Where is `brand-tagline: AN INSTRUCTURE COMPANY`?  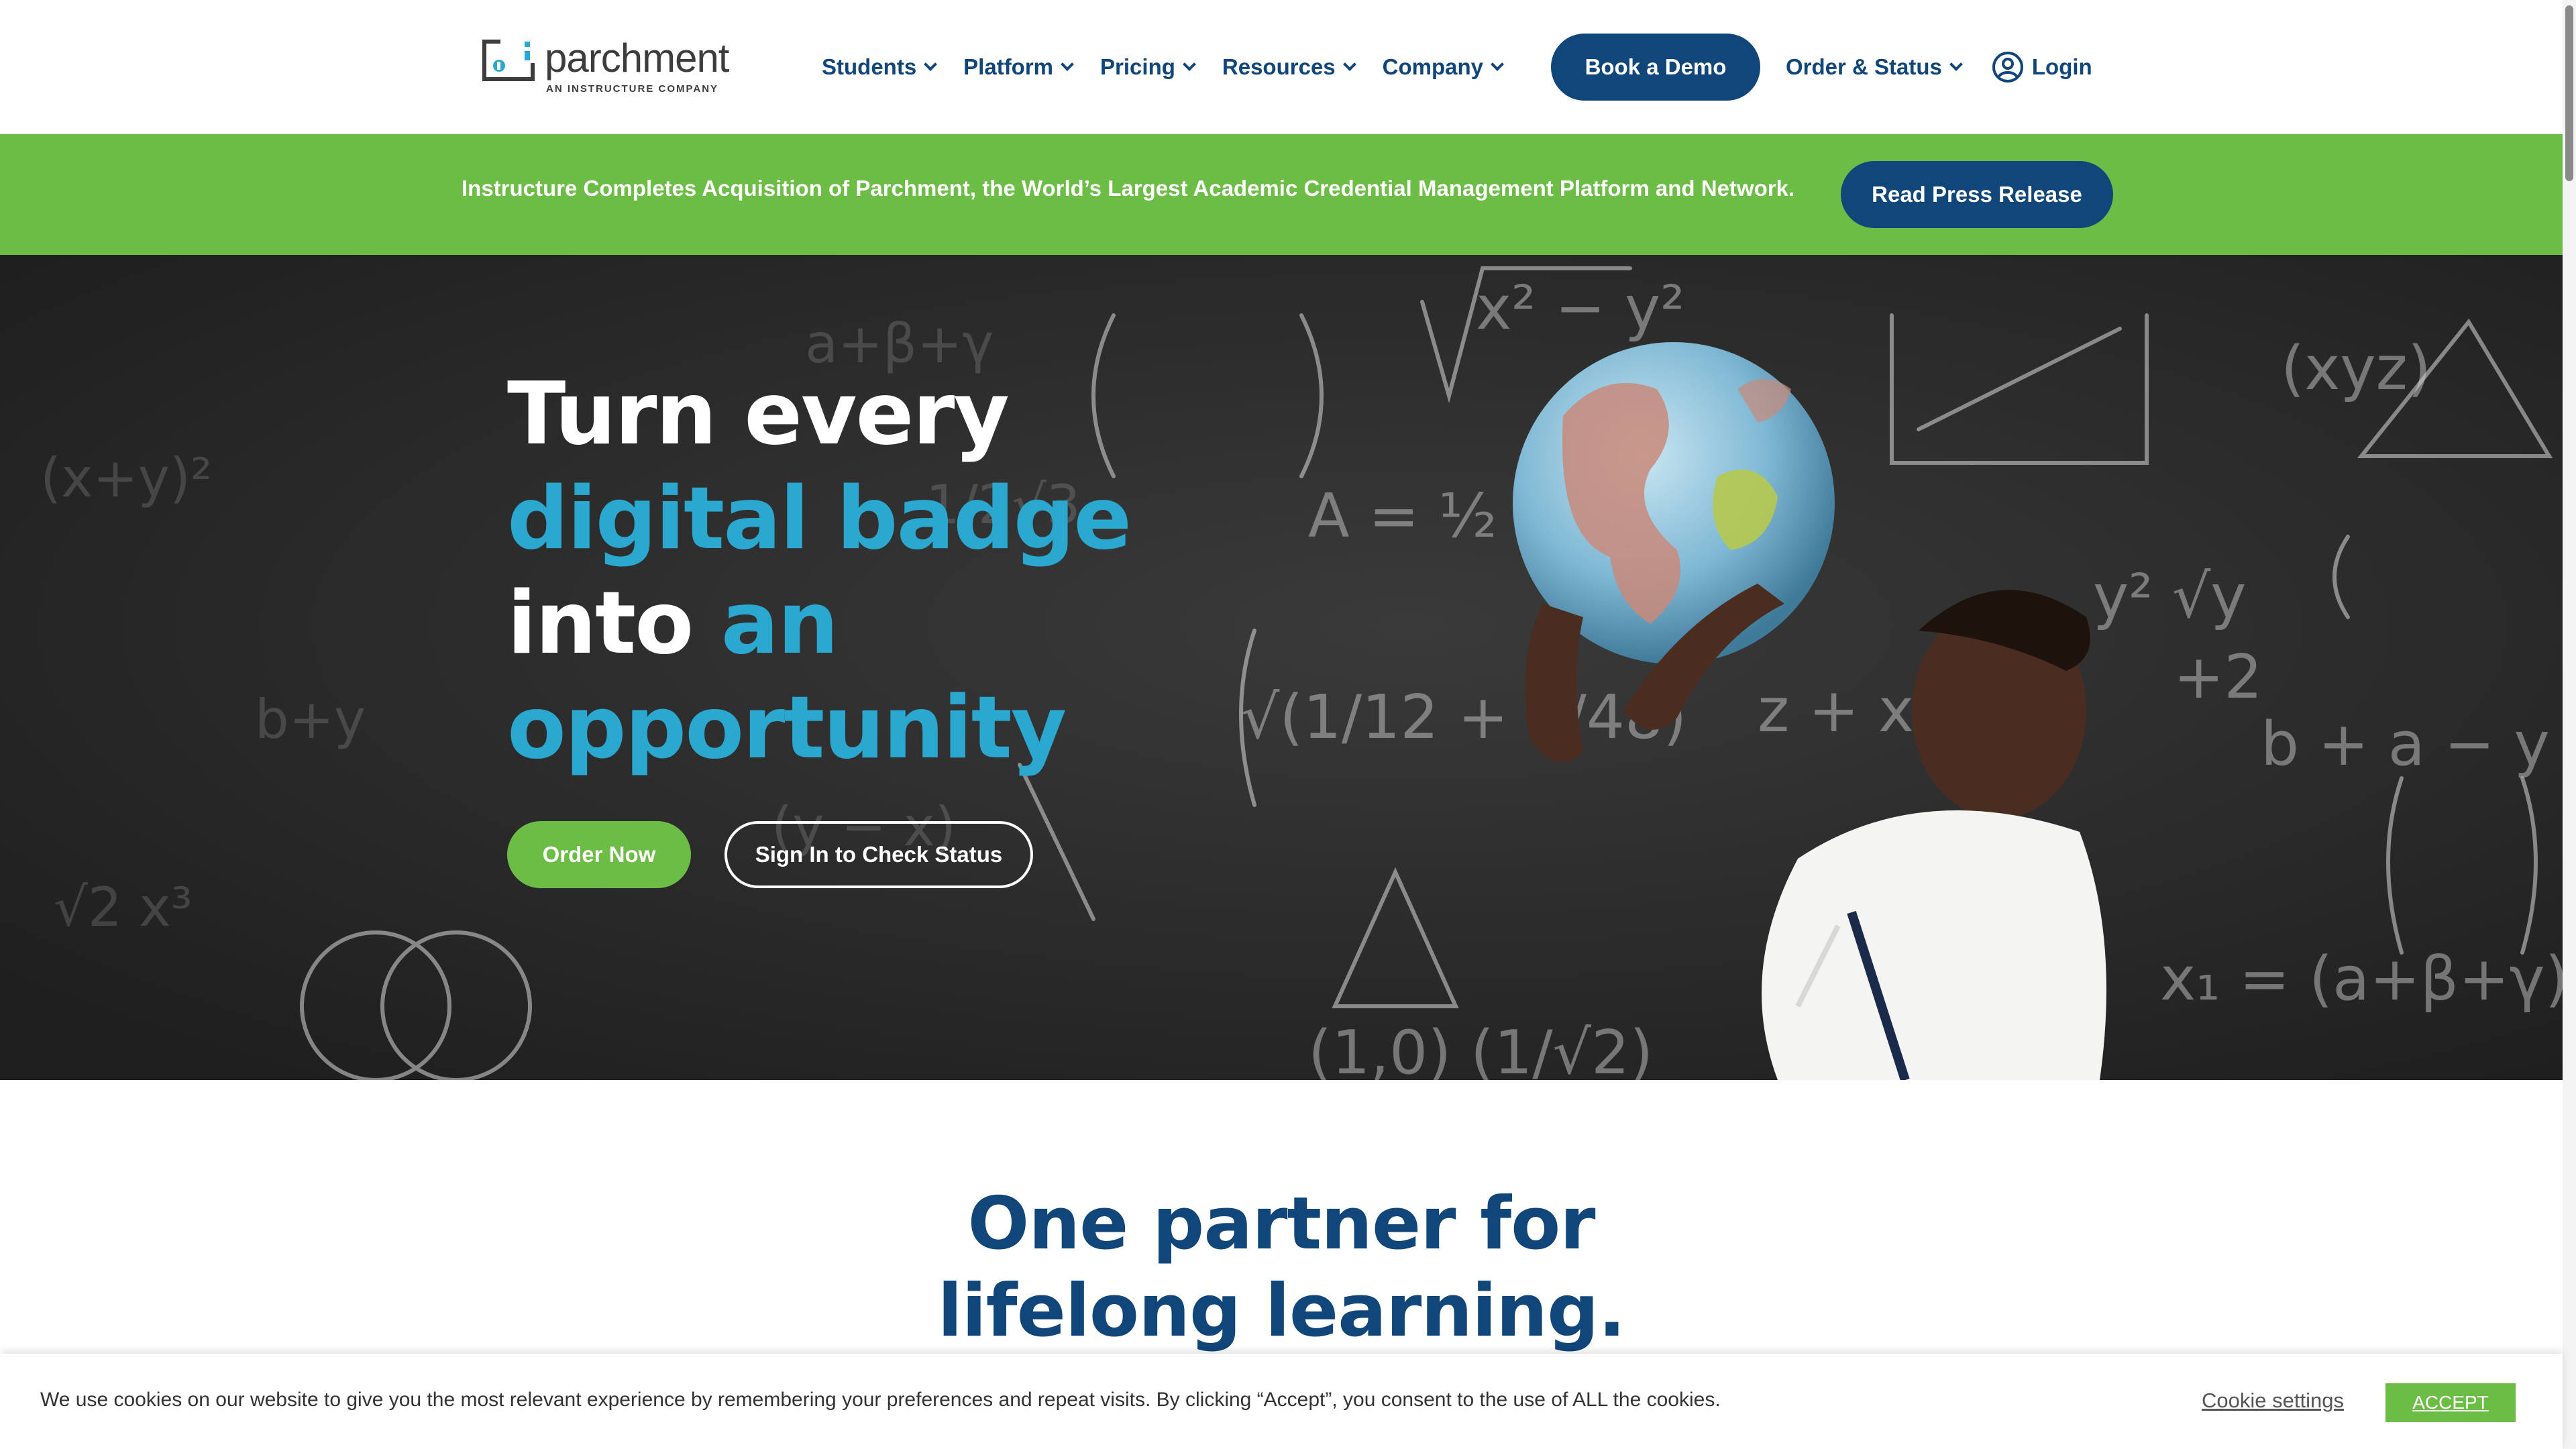
brand-tagline: AN INSTRUCTURE COMPANY is located at coordinates (632, 89).